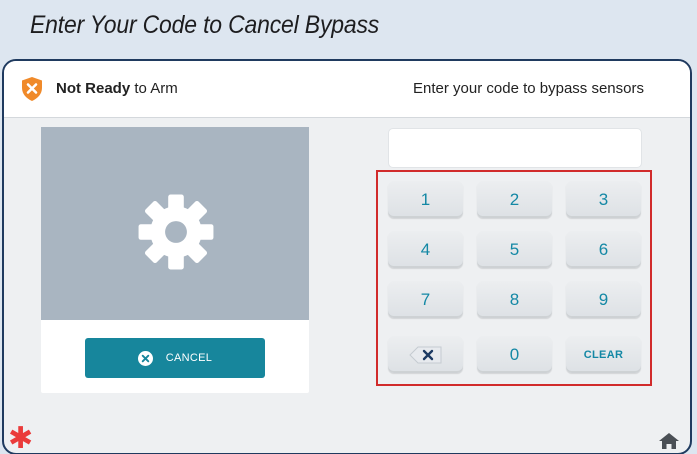  What do you see at coordinates (347, 439) in the screenshot?
I see `bottom-bar: ✱` at bounding box center [347, 439].